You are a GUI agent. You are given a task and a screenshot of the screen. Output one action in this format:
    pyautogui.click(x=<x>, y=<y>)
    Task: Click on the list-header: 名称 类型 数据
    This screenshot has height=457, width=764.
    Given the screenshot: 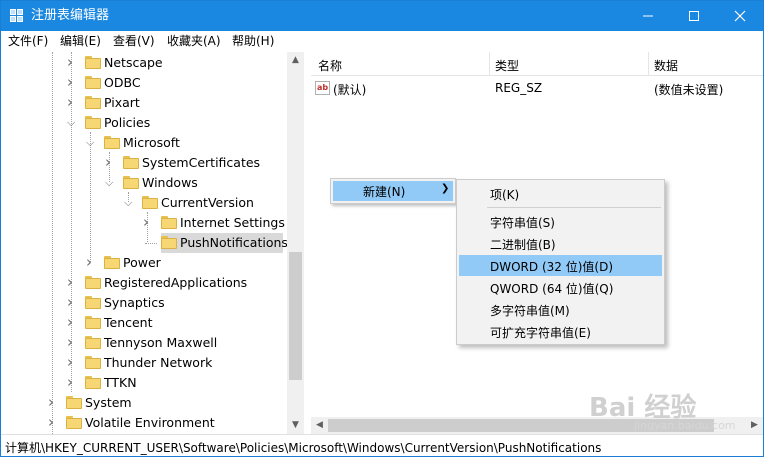 What is the action you would take?
    pyautogui.click(x=537, y=64)
    